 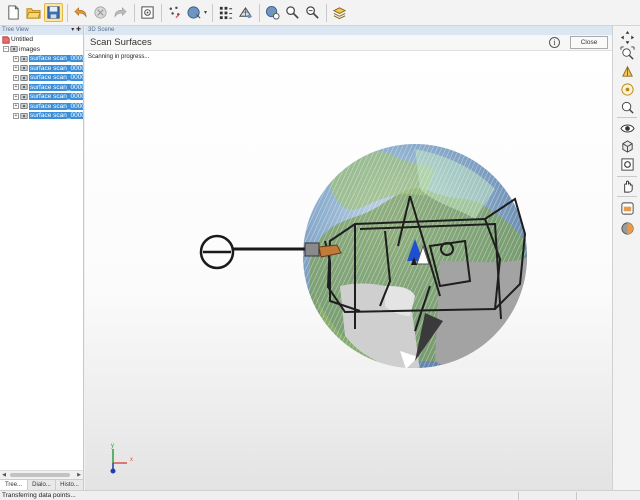 I want to click on grid-points-icon, so click(x=225, y=12).